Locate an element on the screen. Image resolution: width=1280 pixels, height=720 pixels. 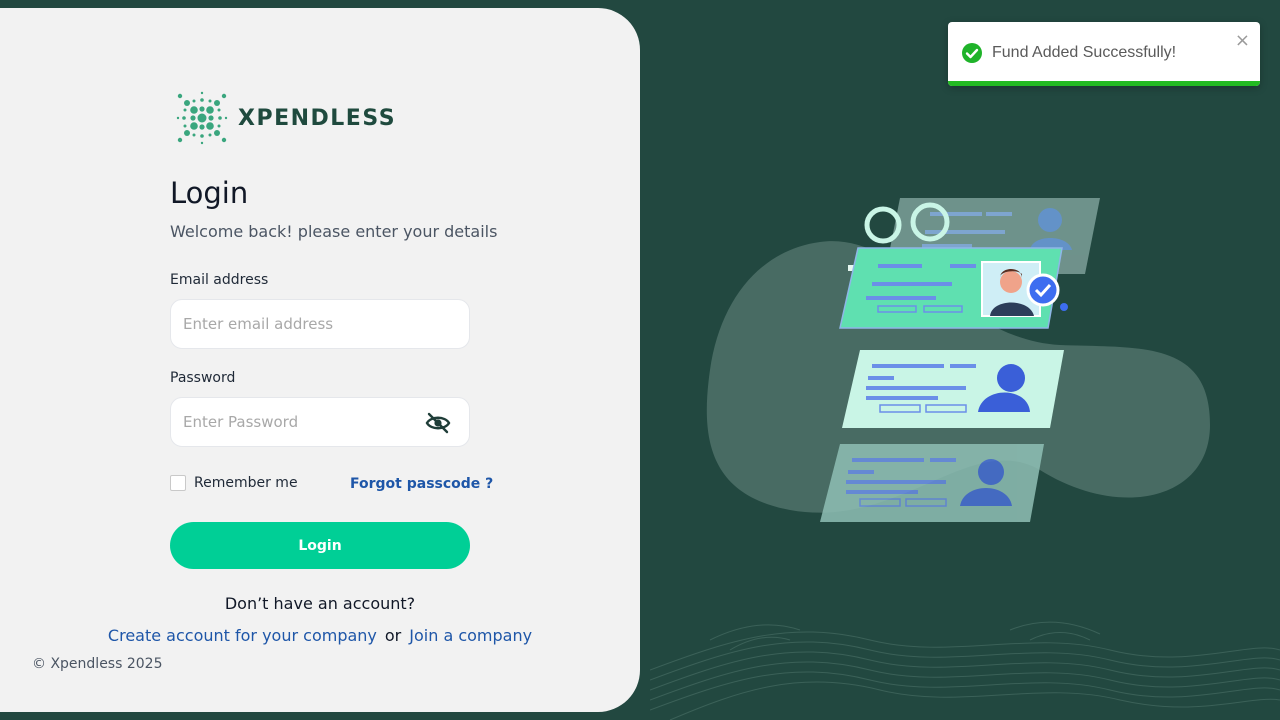
create-company-account-link: Create account for your company is located at coordinates (242, 635).